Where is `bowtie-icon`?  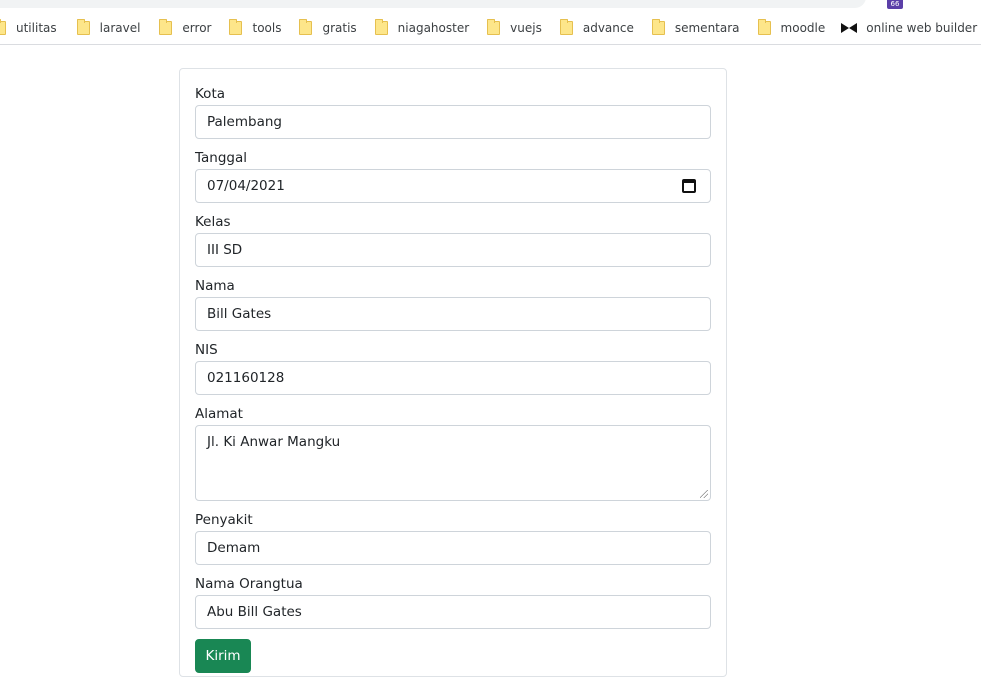 bowtie-icon is located at coordinates (849, 28).